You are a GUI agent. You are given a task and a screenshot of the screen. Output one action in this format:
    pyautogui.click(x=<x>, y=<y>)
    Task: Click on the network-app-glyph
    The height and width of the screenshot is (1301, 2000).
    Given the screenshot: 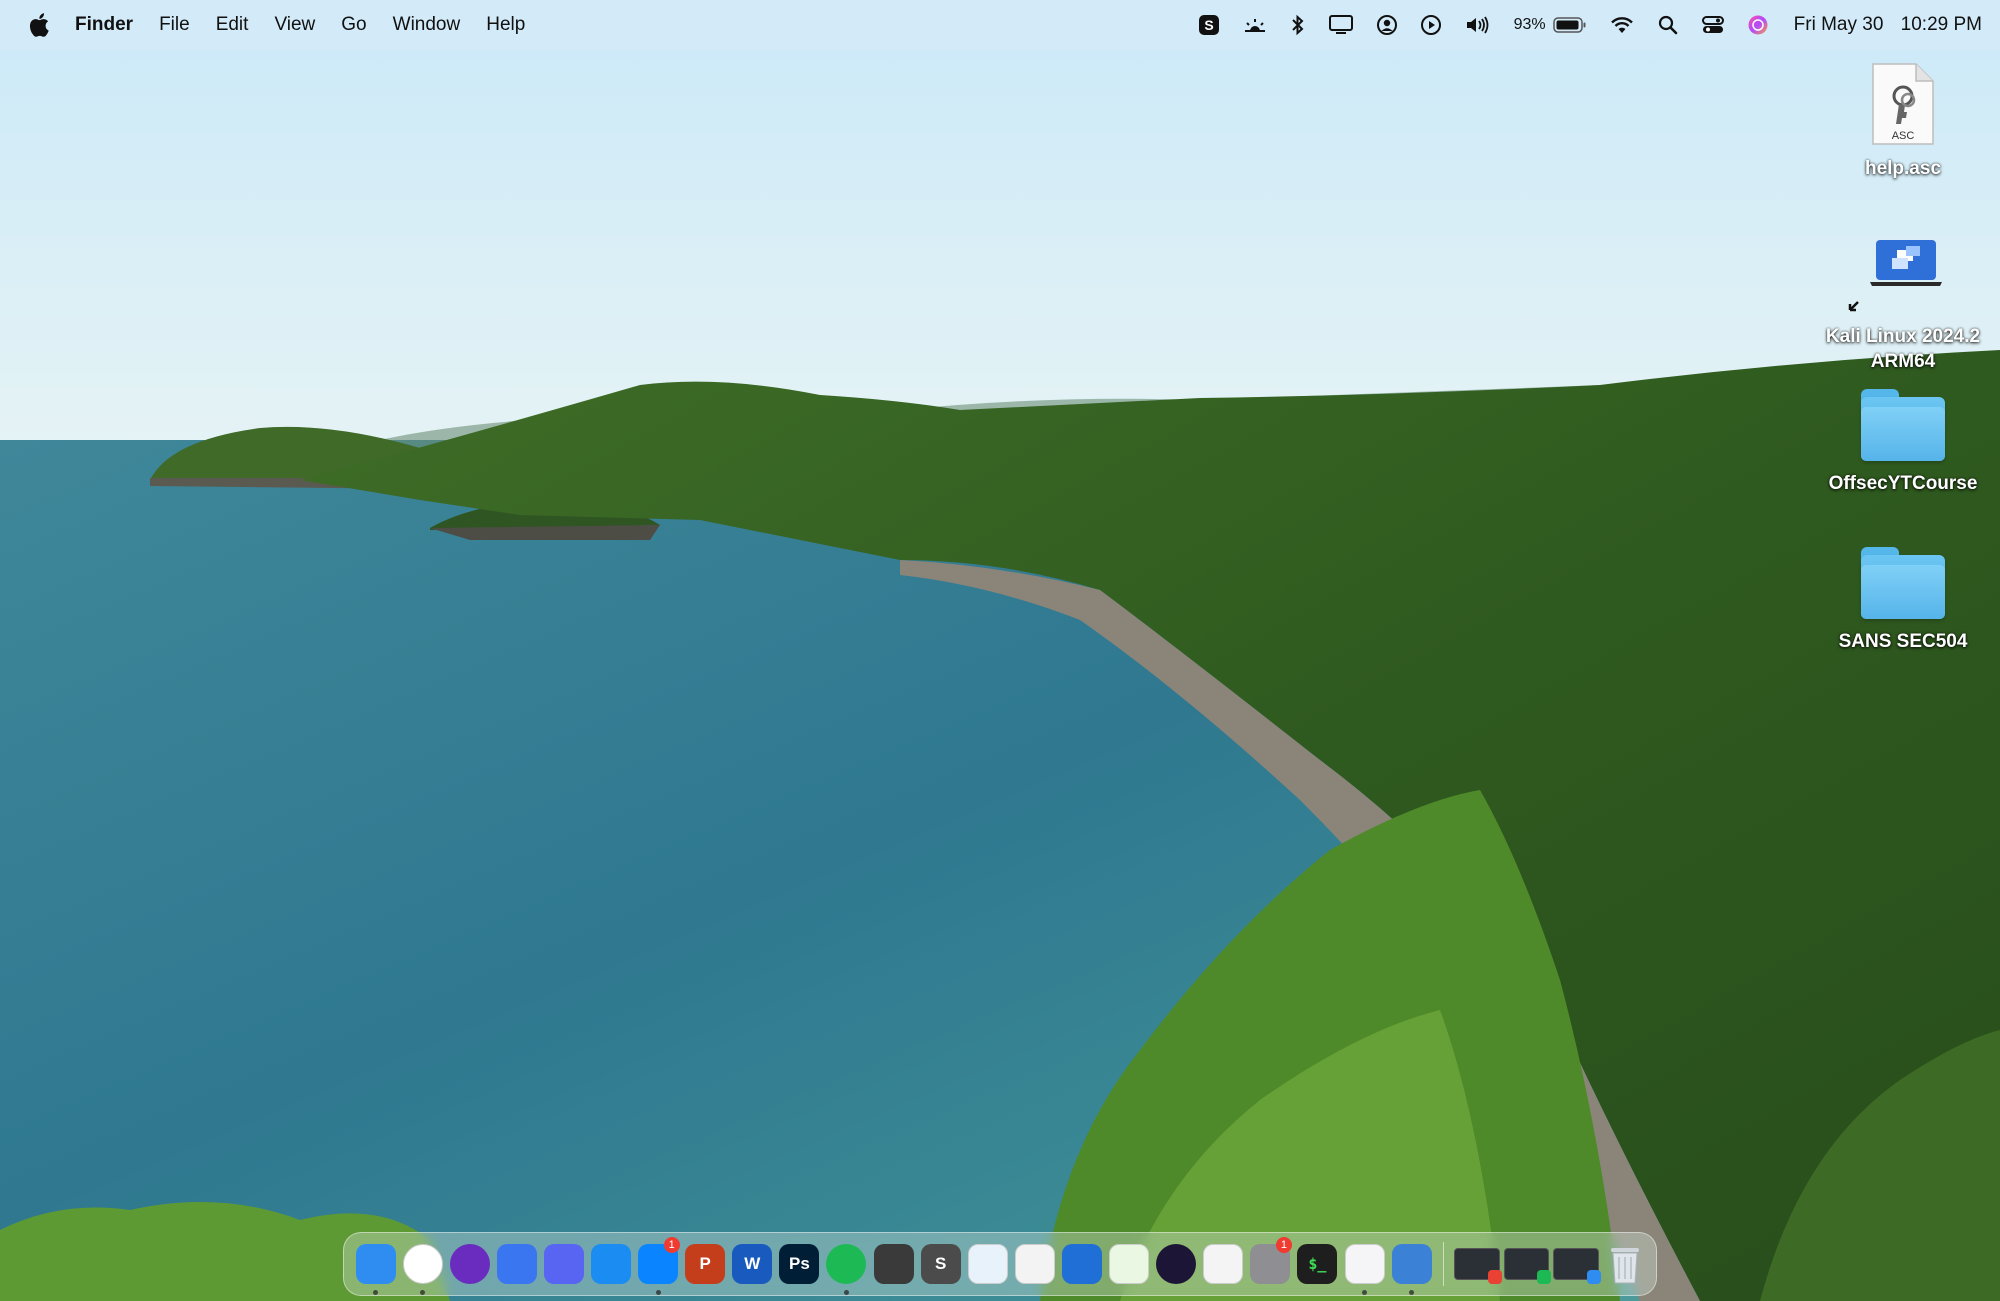 What is the action you would take?
    pyautogui.click(x=1411, y=1264)
    